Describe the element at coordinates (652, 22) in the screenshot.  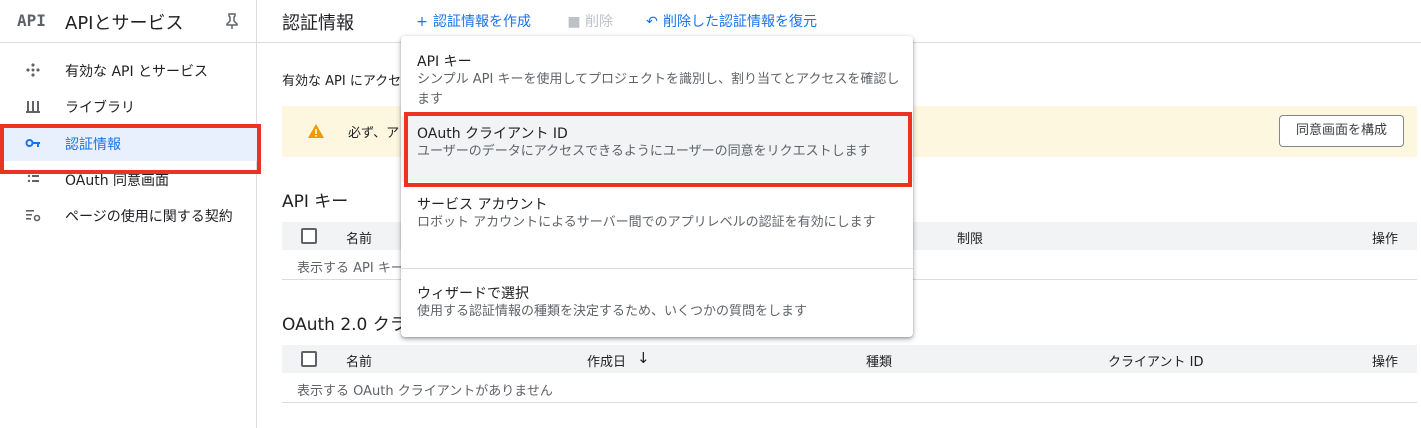
I see `undo-icon: ↶` at that location.